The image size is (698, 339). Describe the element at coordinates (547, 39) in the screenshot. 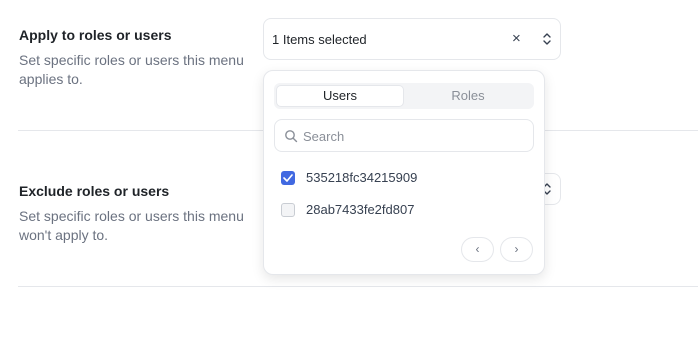

I see `chevron-up-down-icon` at that location.